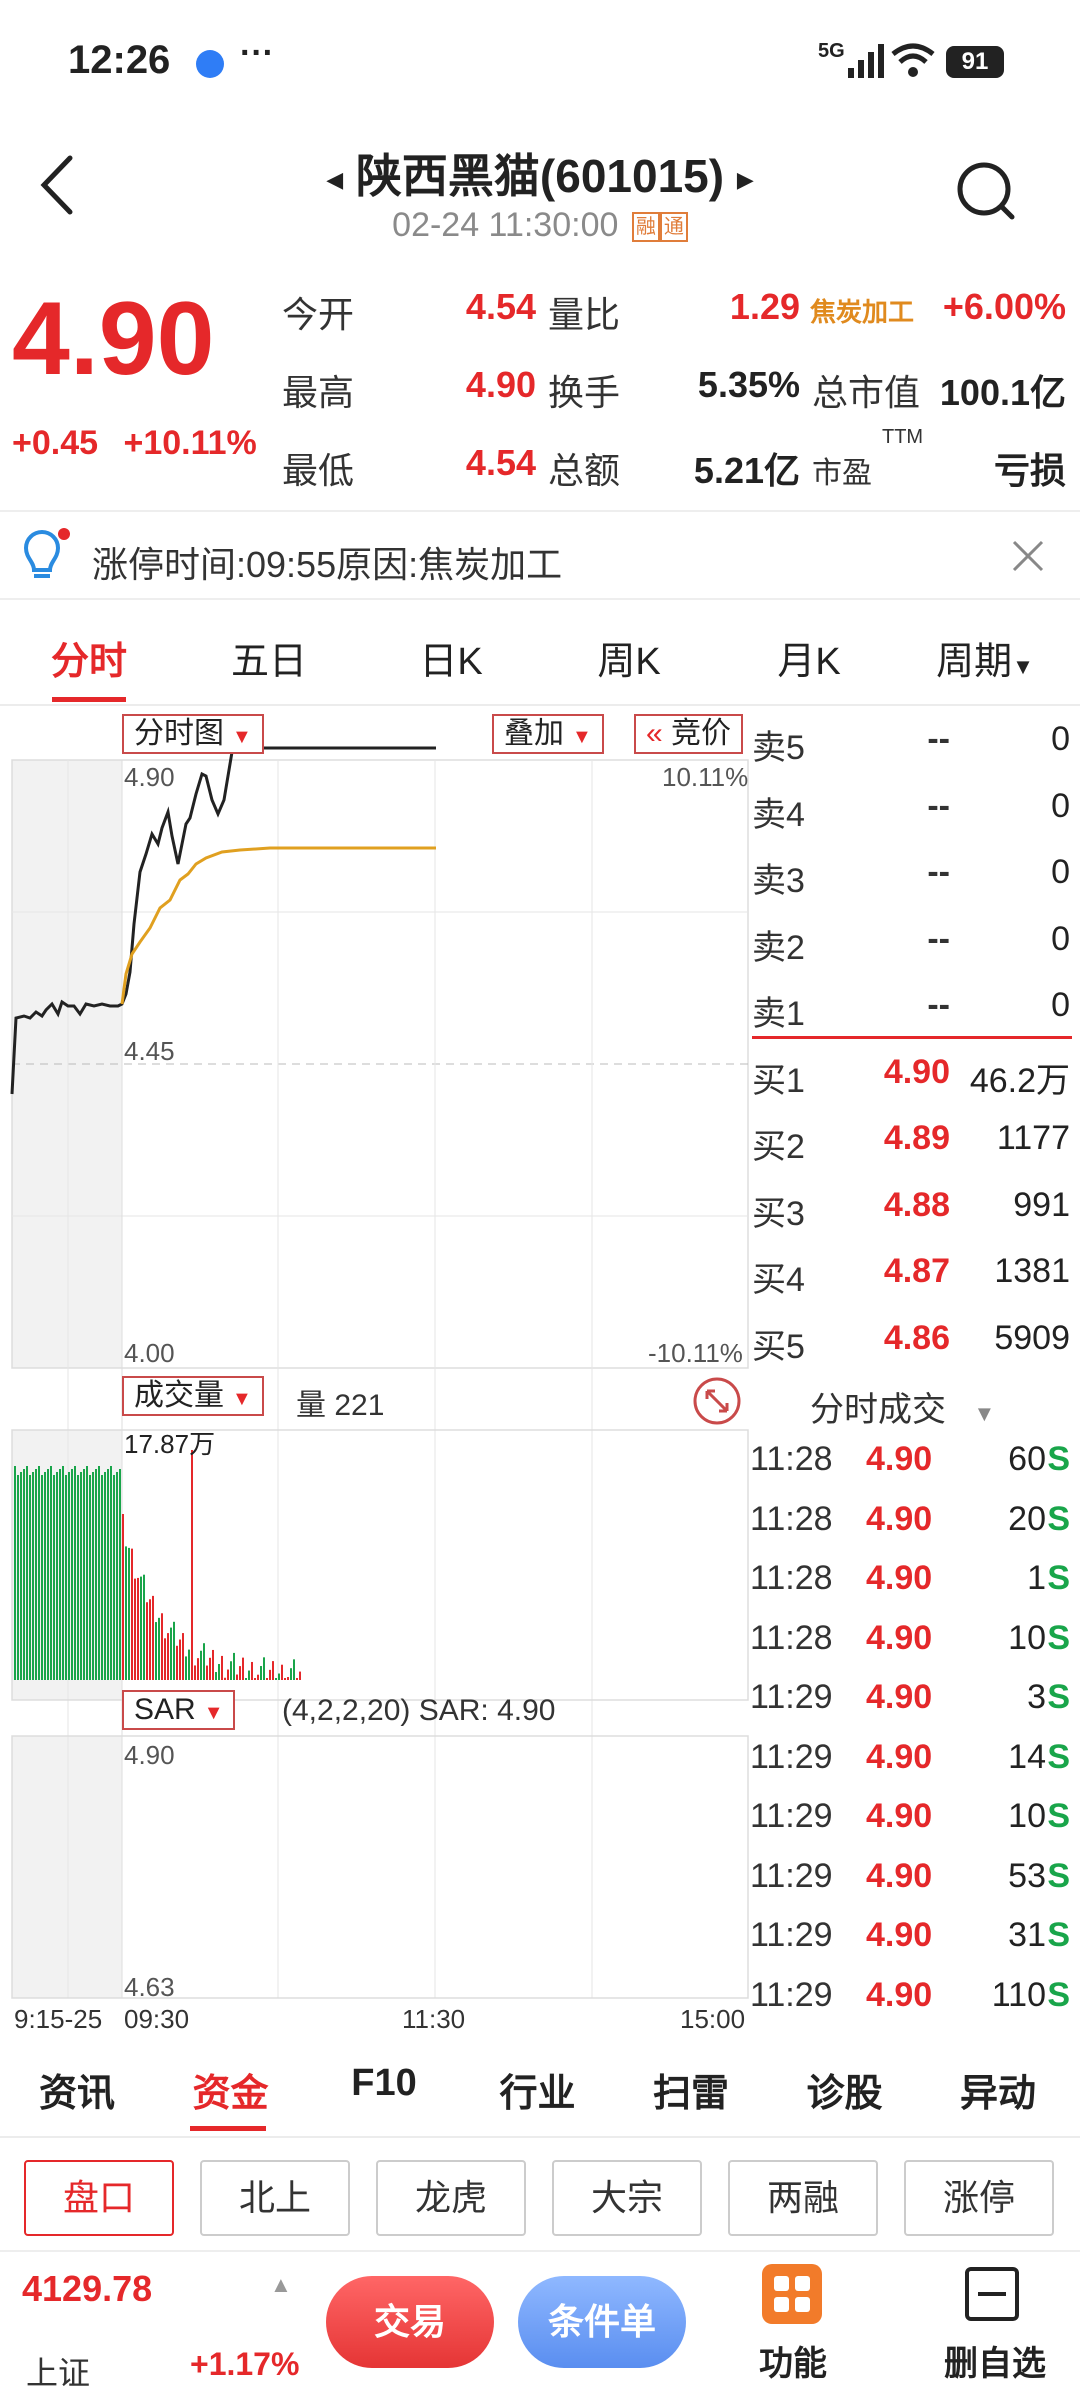 This screenshot has width=1080, height=2400. I want to click on change-pct: +10.11%, so click(190, 443).